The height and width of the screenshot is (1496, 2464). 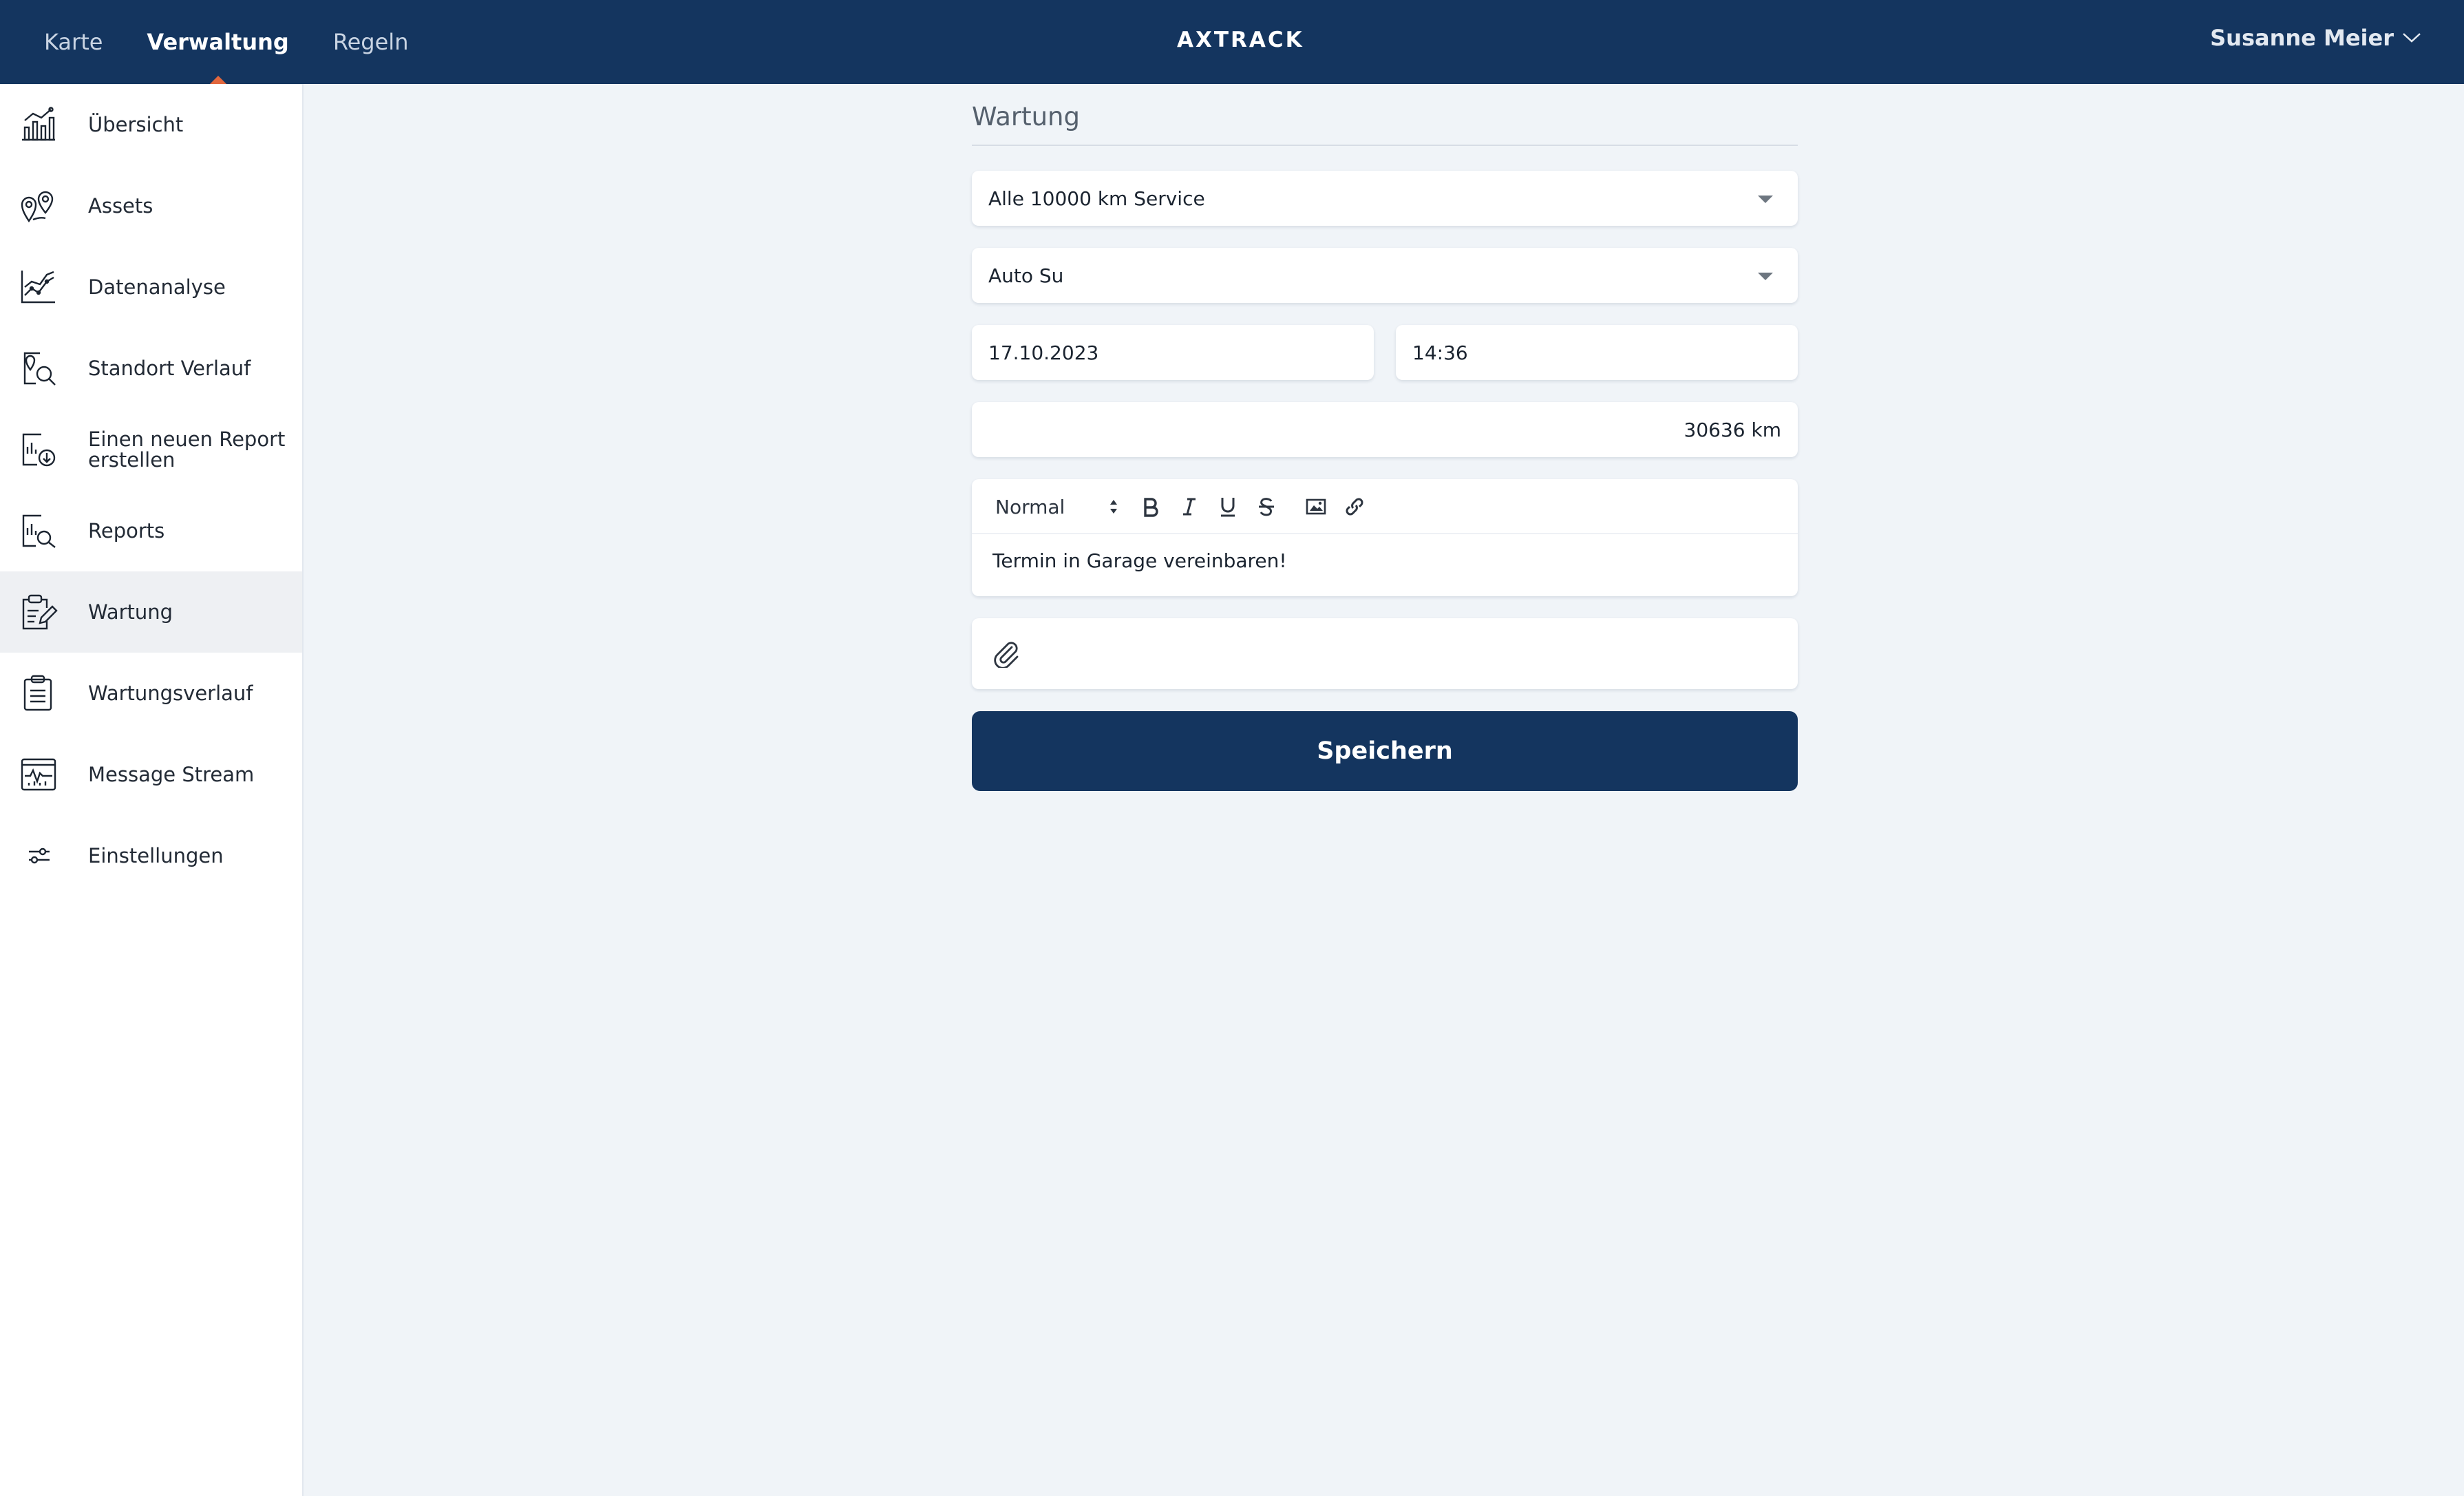 I want to click on sidebar-item-label: Einen neuen Report erstellen, so click(x=187, y=450).